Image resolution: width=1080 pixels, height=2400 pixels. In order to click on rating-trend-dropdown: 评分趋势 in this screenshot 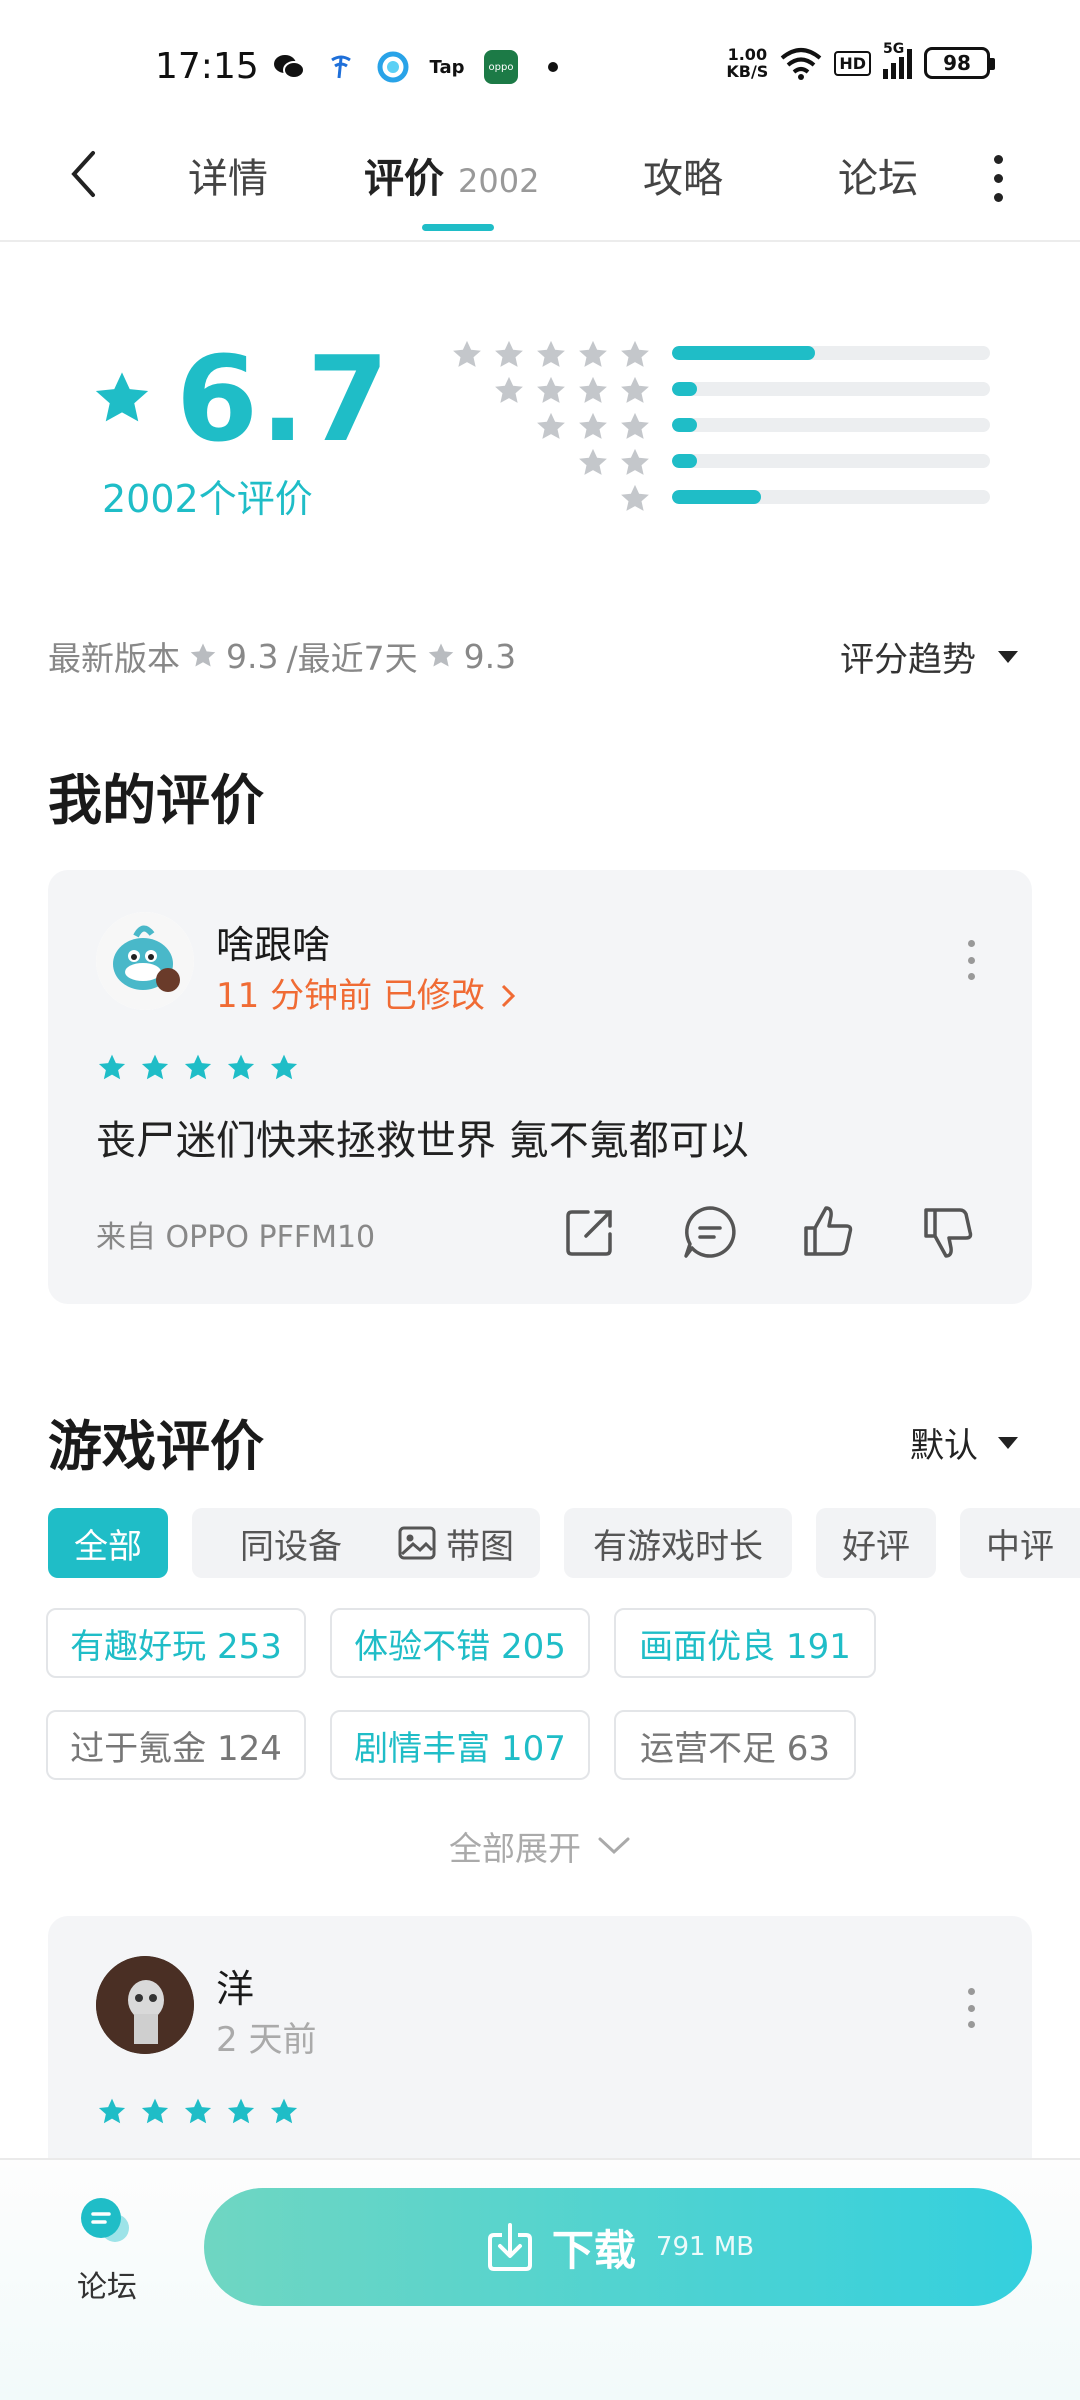, I will do `click(929, 656)`.